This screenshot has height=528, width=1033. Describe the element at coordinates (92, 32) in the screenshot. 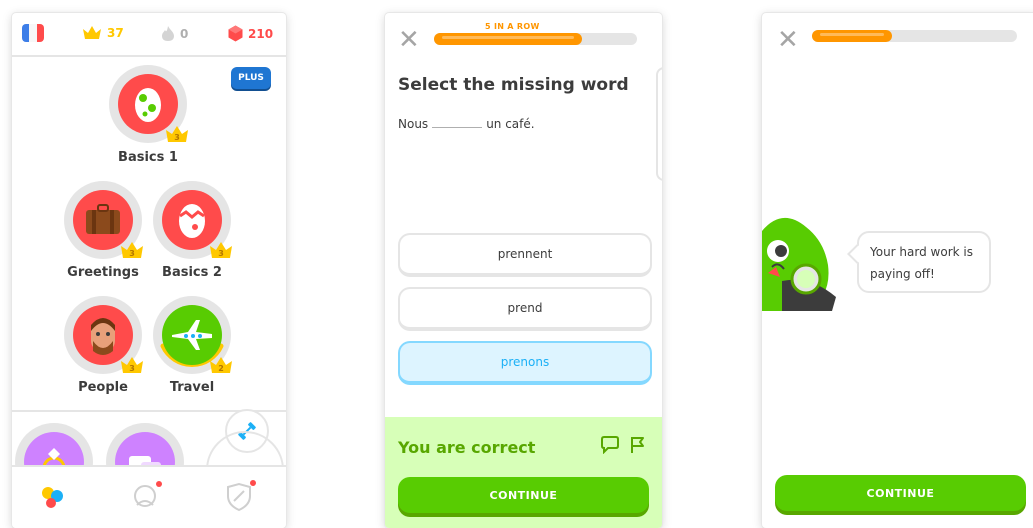

I see `crown-icon` at that location.